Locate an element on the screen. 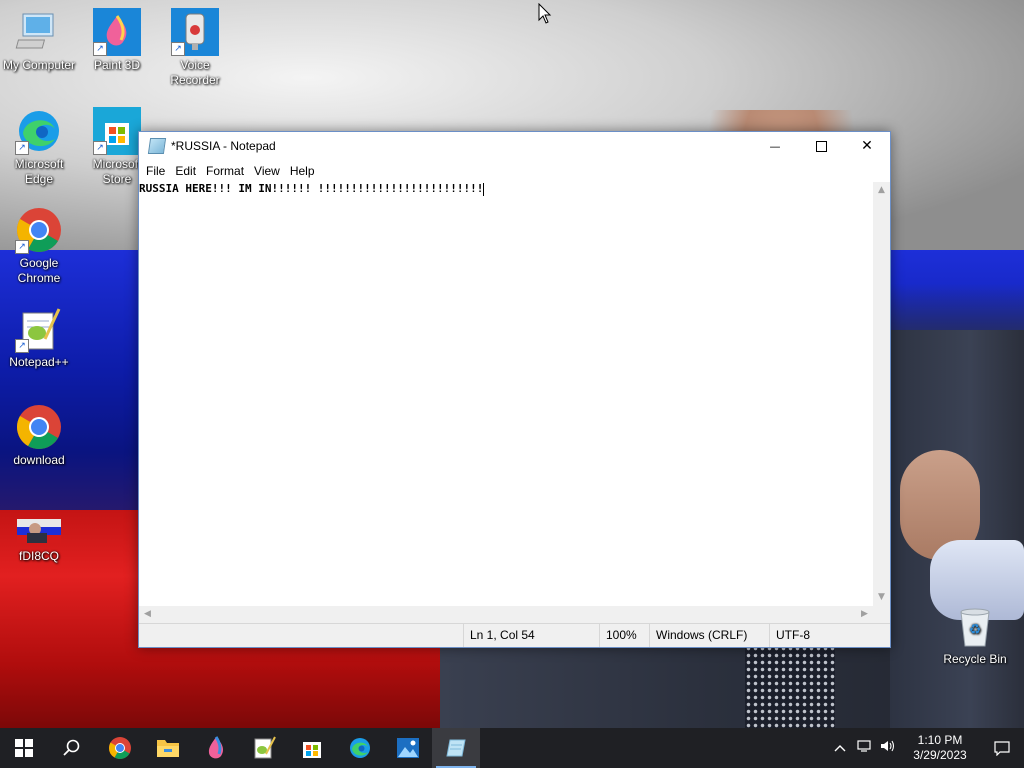  desktop-icon-label: Google Chrome is located at coordinates (39, 270).